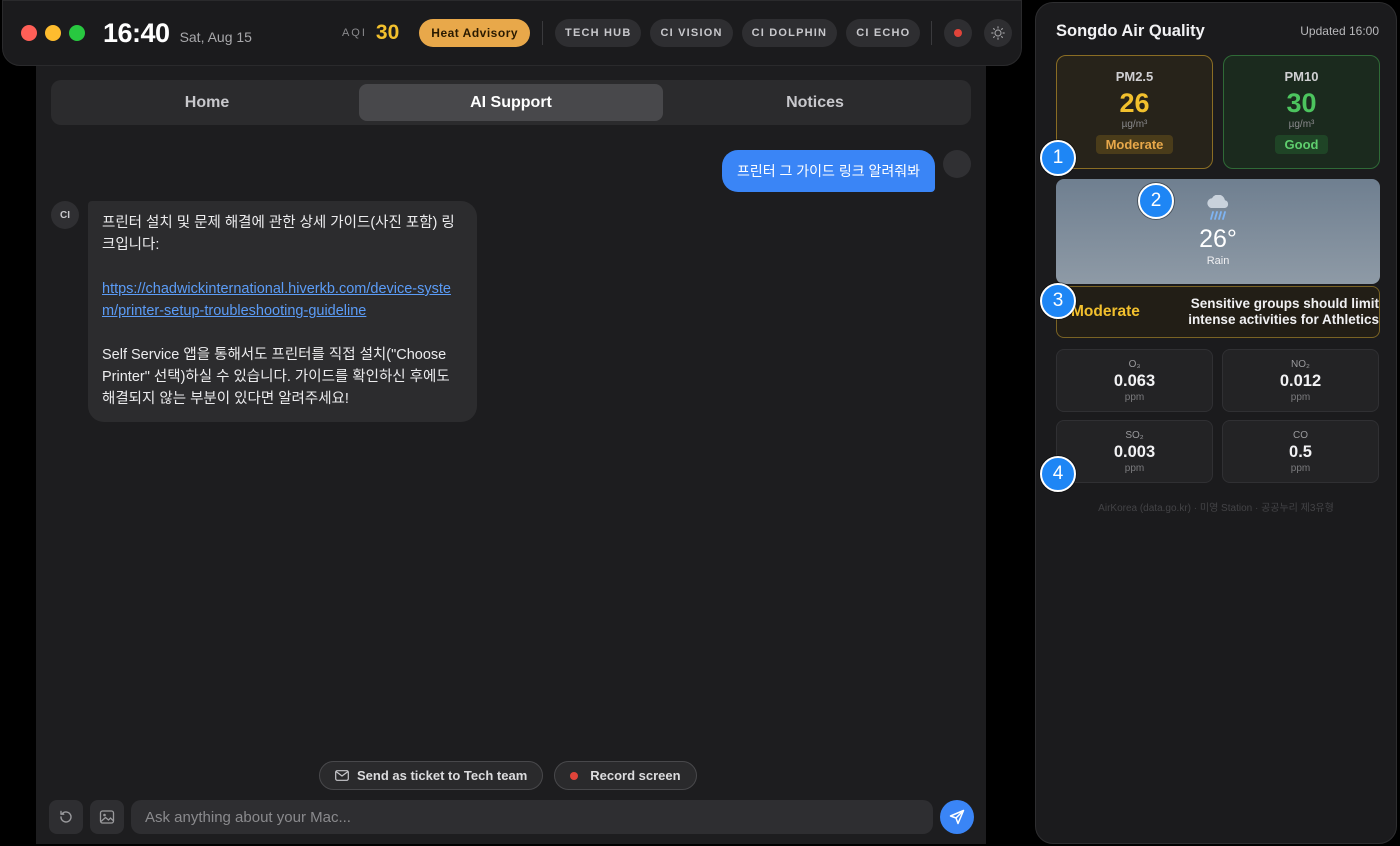 Image resolution: width=1400 pixels, height=846 pixels. I want to click on updated-time: Updated 16:00, so click(1339, 31).